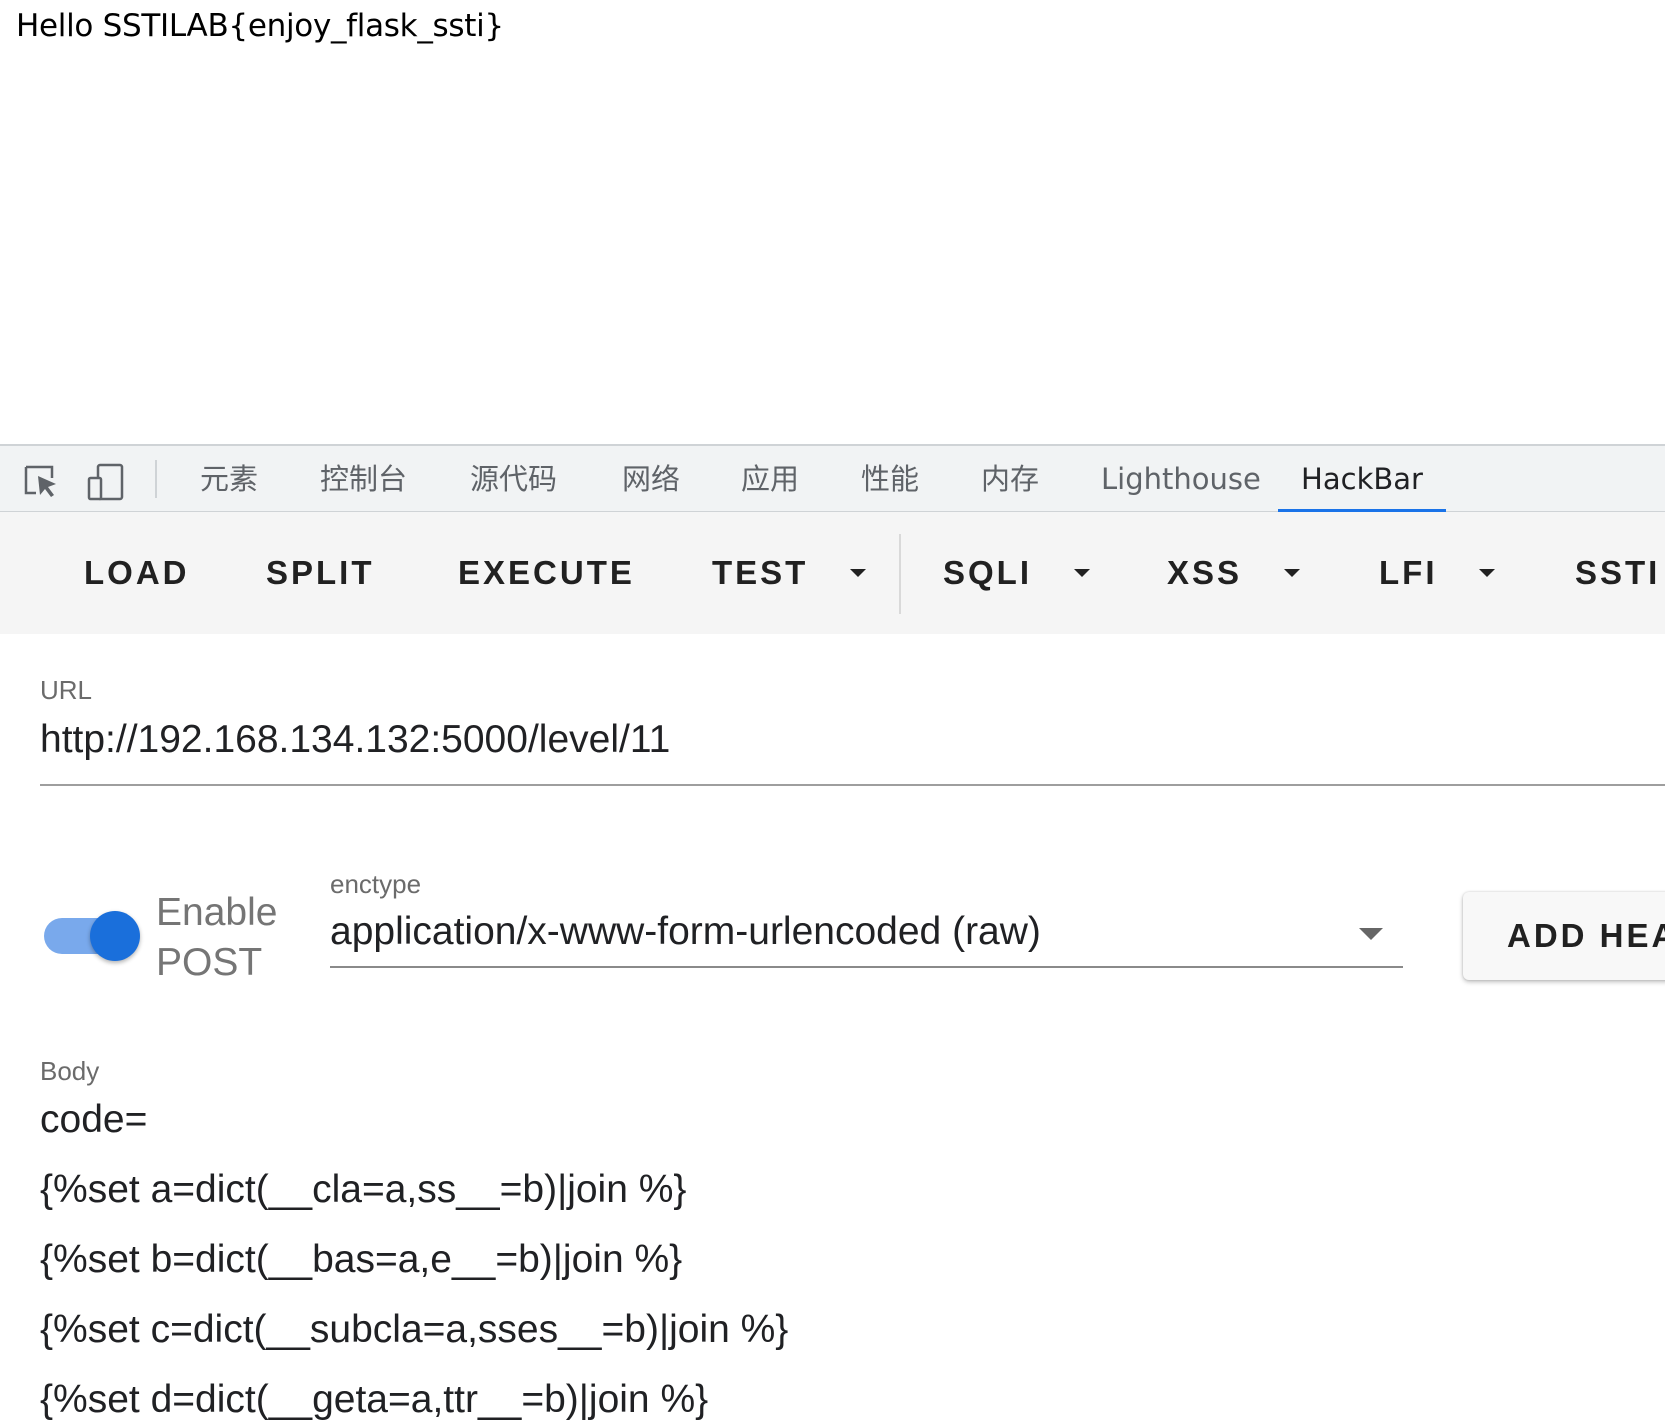  What do you see at coordinates (217, 937) in the screenshot?
I see `enable-post-label: Enable POST` at bounding box center [217, 937].